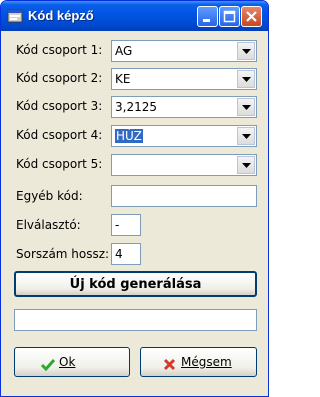 This screenshot has height=397, width=320. What do you see at coordinates (126, 254) in the screenshot?
I see `serial-length-input: 4` at bounding box center [126, 254].